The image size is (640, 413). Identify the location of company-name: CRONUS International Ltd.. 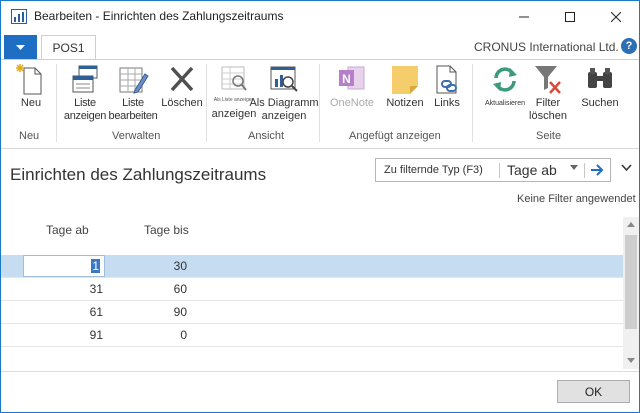
(546, 47).